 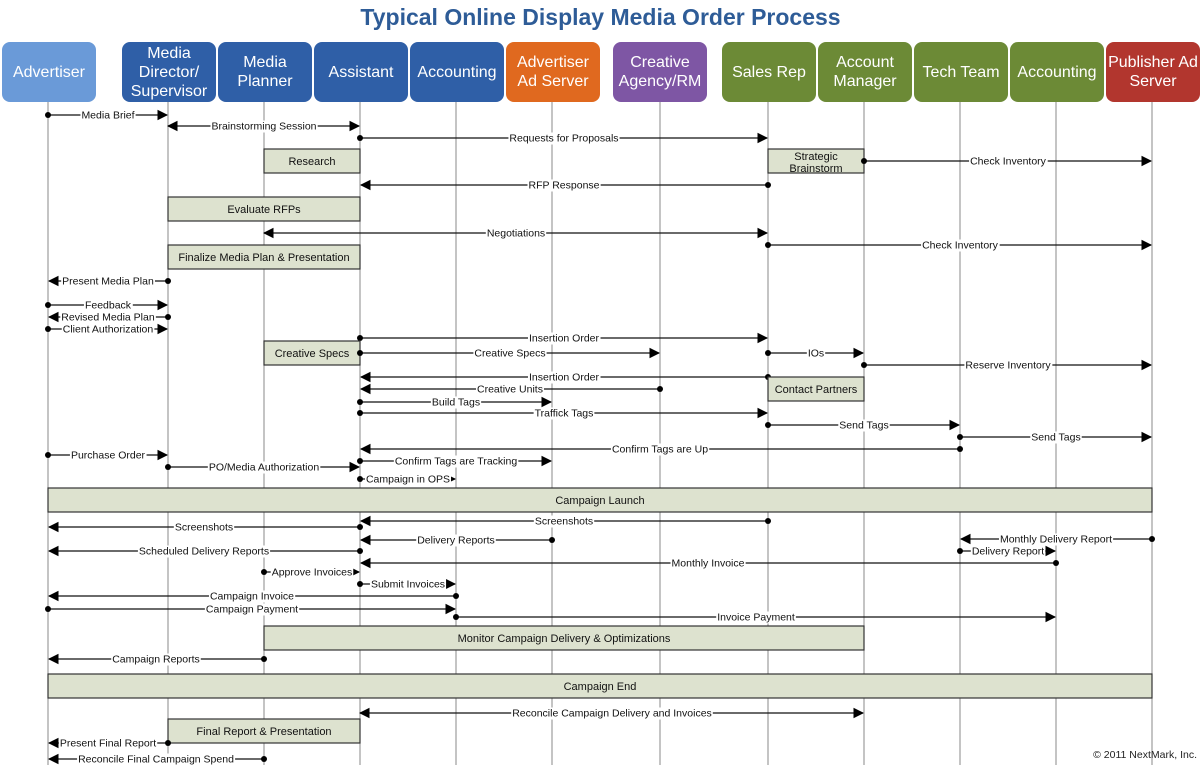 What do you see at coordinates (815, 353) in the screenshot?
I see `message-arrow: IOs` at bounding box center [815, 353].